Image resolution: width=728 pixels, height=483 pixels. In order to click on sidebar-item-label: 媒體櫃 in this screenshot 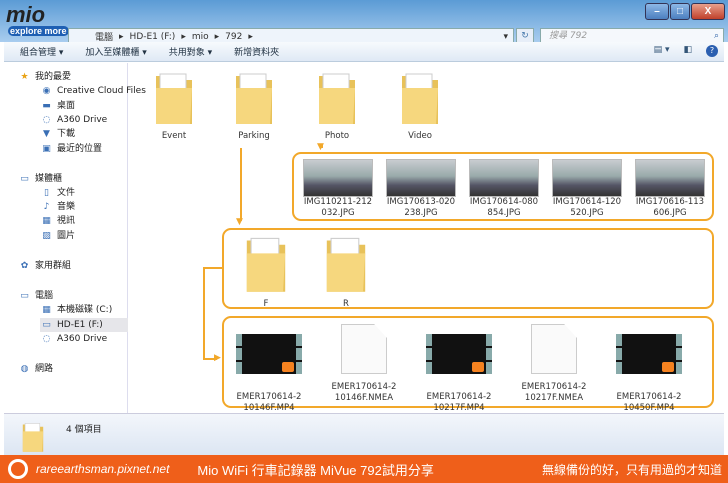, I will do `click(49, 179)`.